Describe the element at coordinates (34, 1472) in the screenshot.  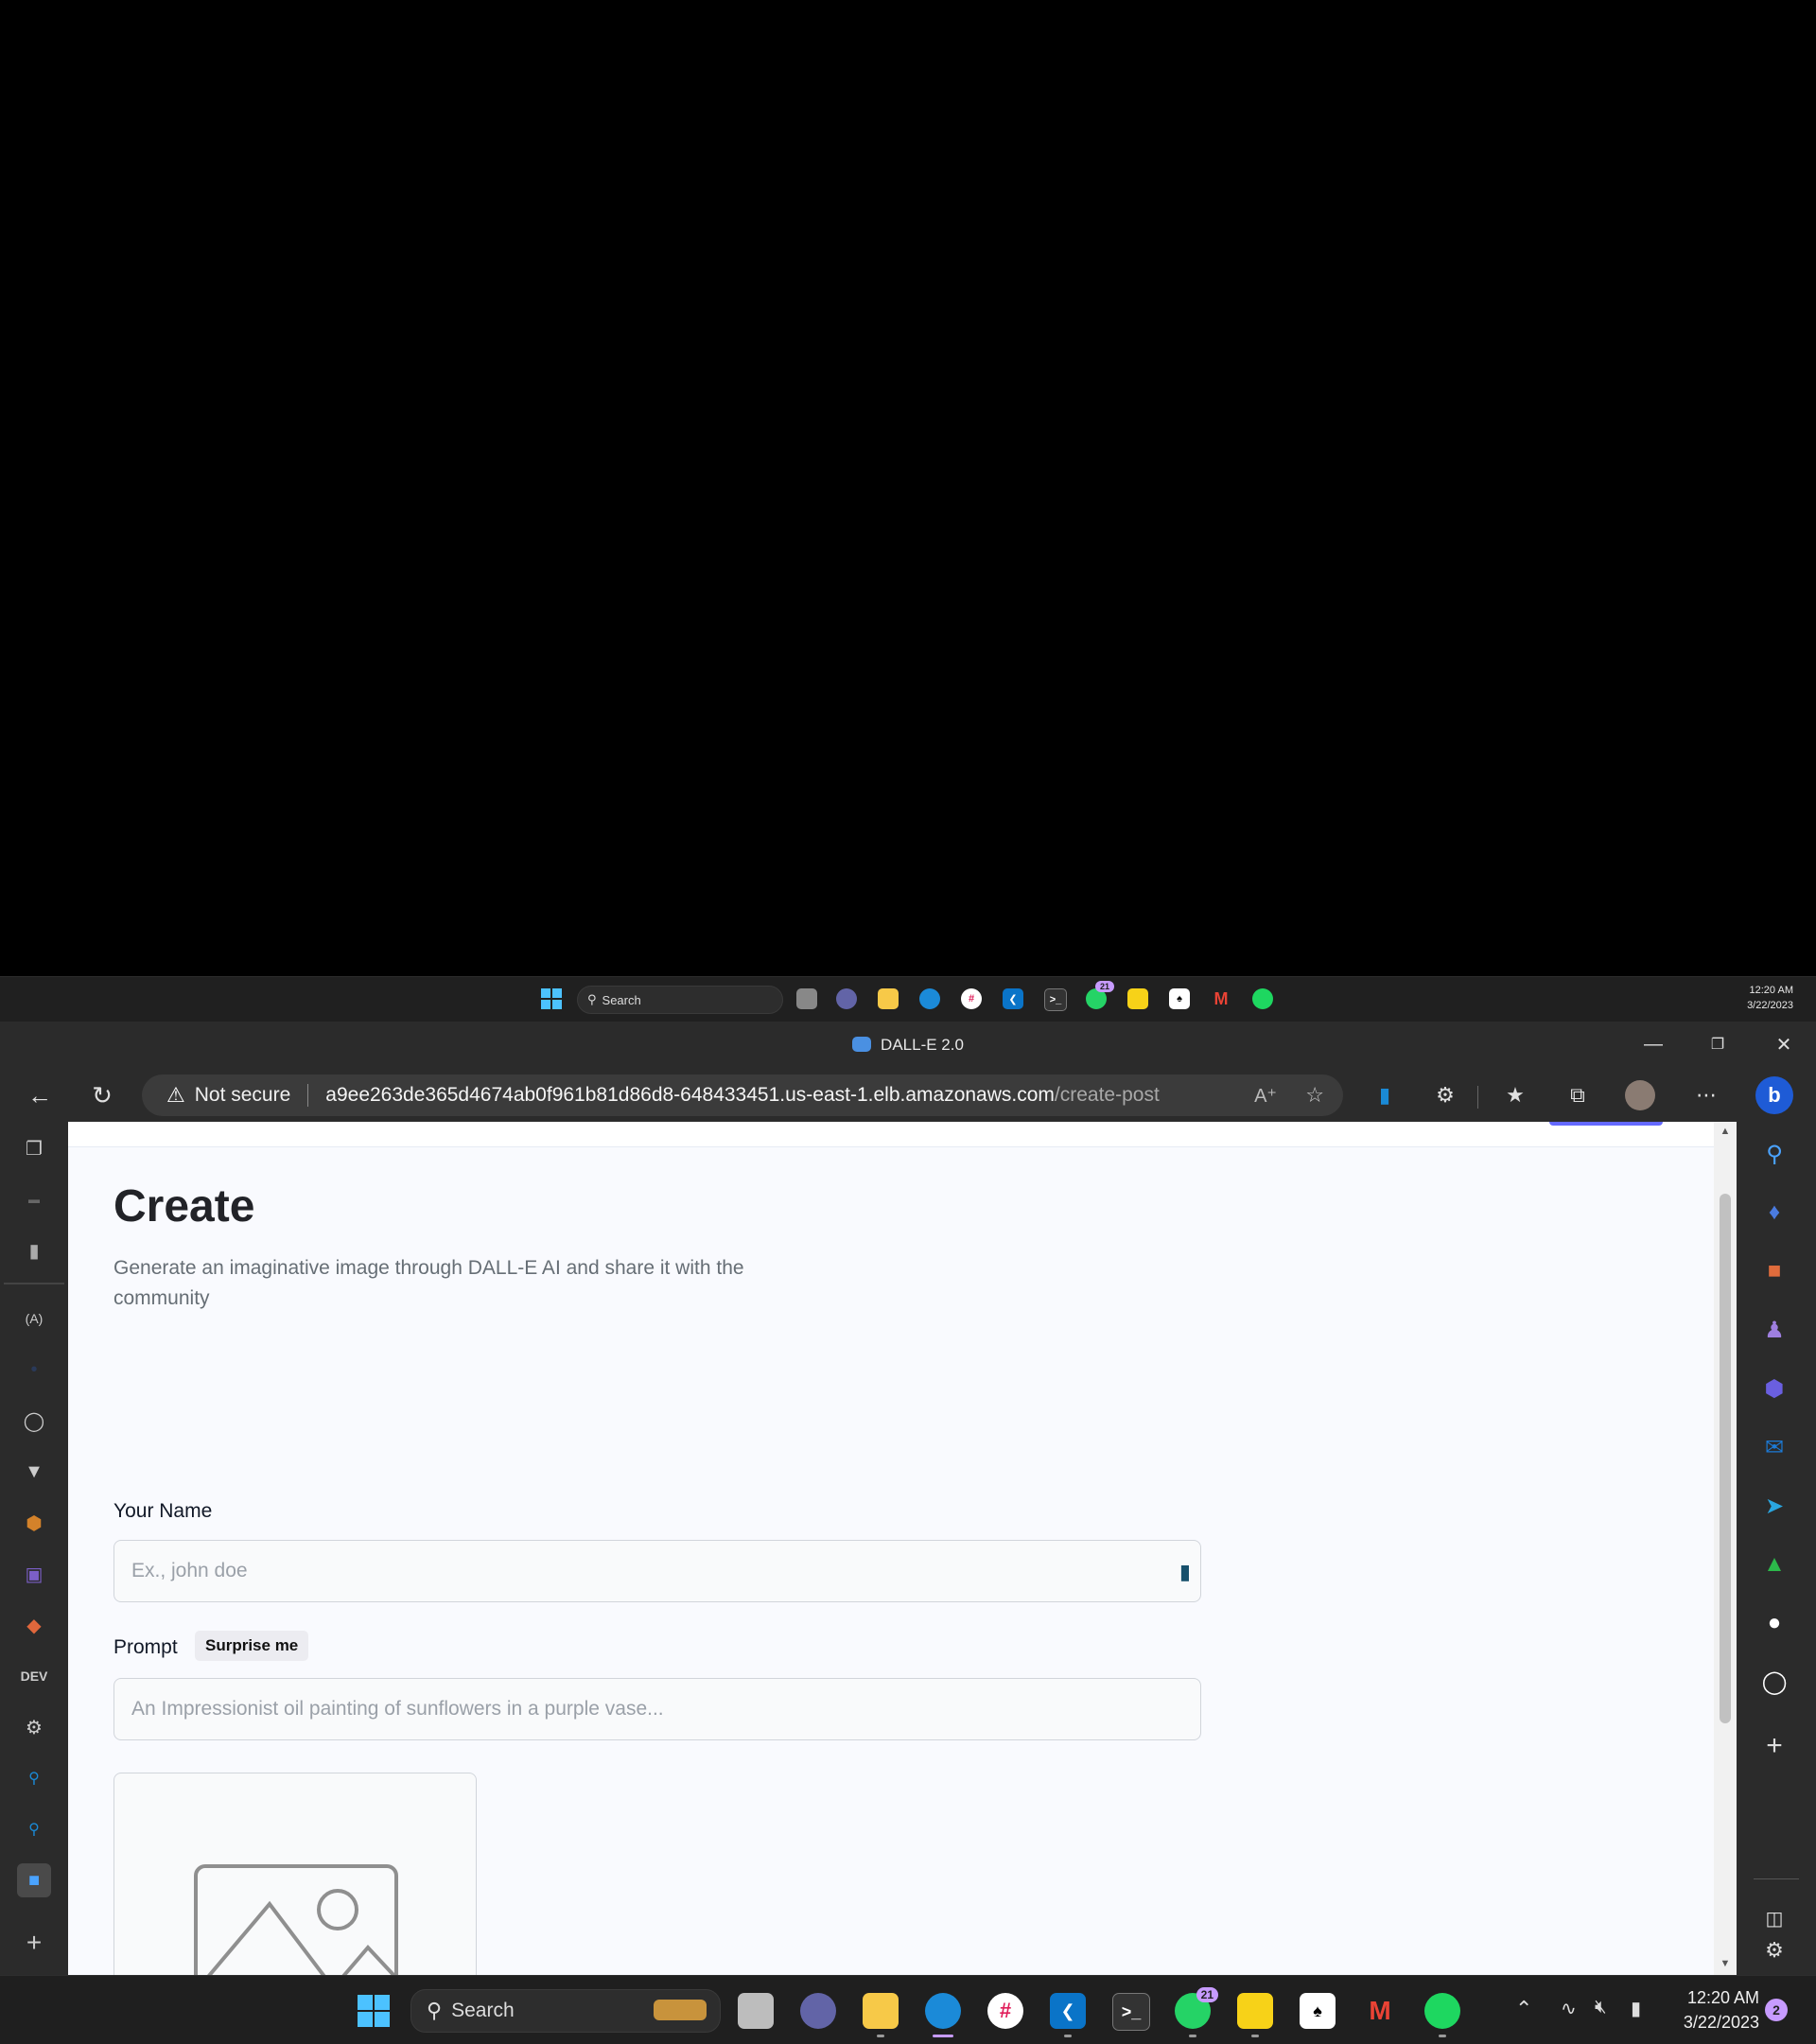
I see `terraform-icon: ▼` at that location.